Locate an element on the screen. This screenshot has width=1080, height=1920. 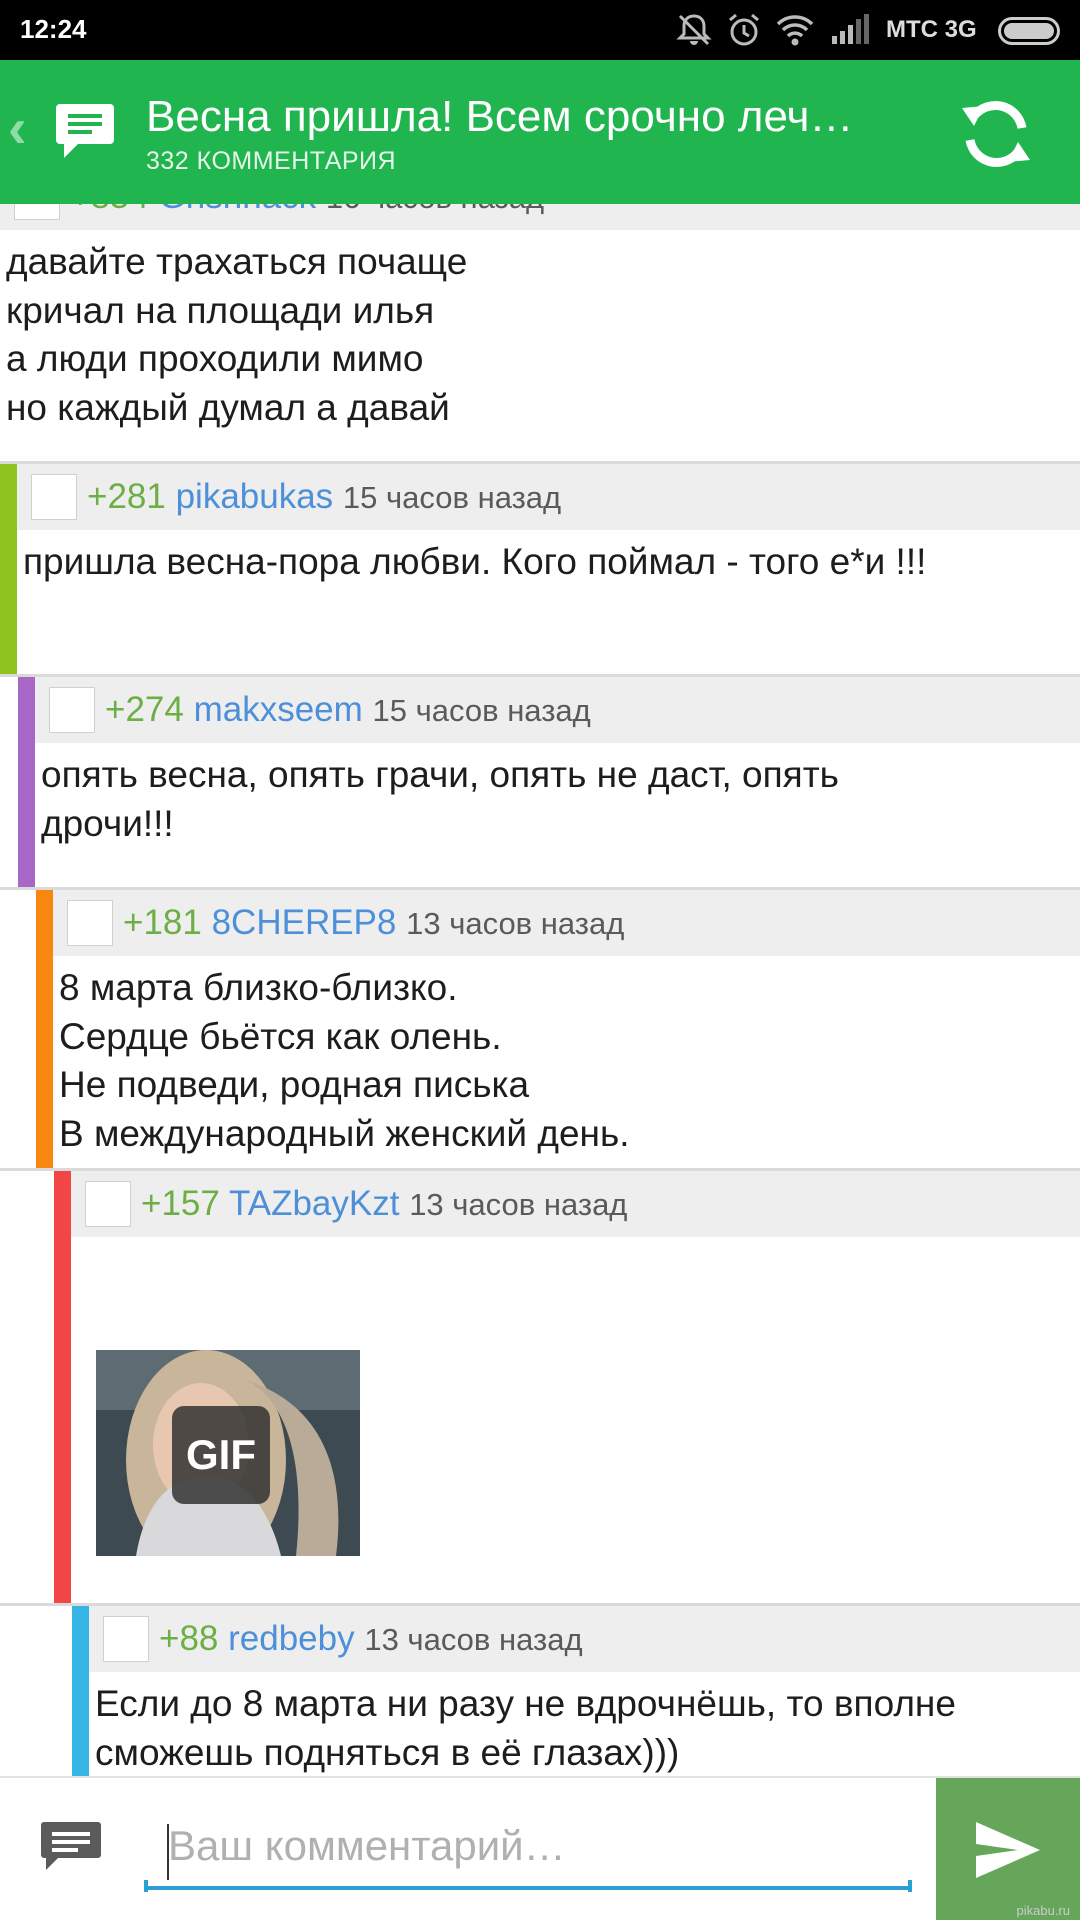
comment-meta: +854 Grishnack 16 часов назад is located at coordinates (307, 210).